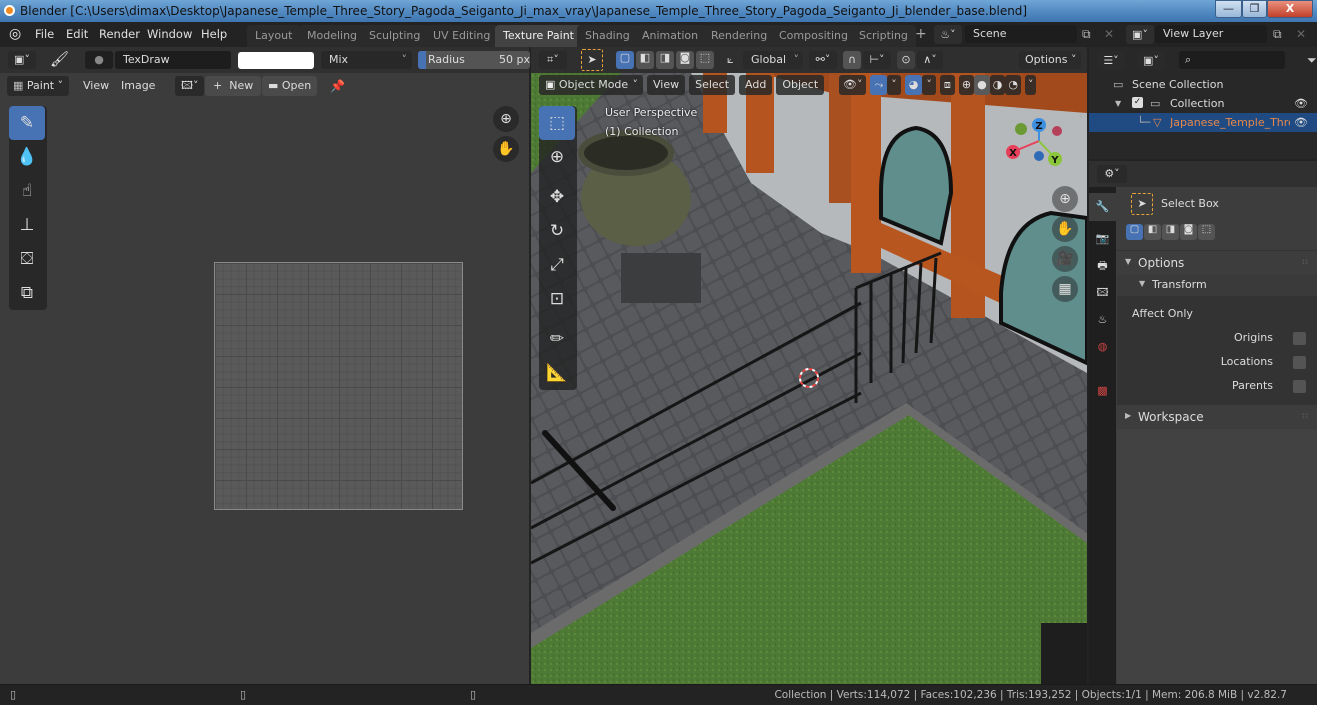 This screenshot has width=1317, height=705. Describe the element at coordinates (906, 60) in the screenshot. I see `proportional-edit-icon: ⊙` at that location.